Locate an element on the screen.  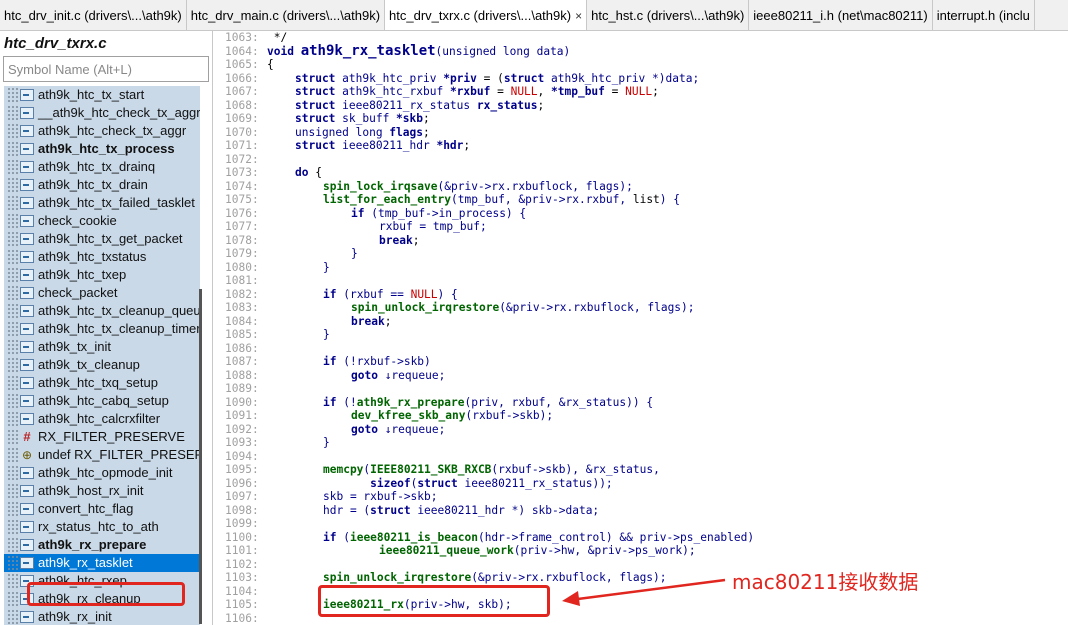
code-line: 1093:} is located at coordinates (646, 443).